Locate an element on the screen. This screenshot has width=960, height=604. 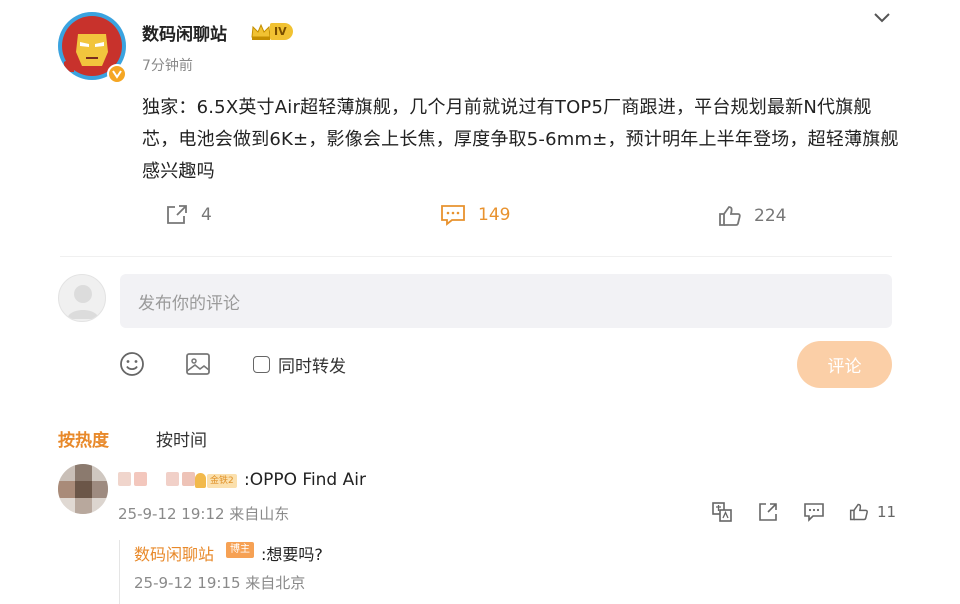
crown-icon is located at coordinates (261, 31).